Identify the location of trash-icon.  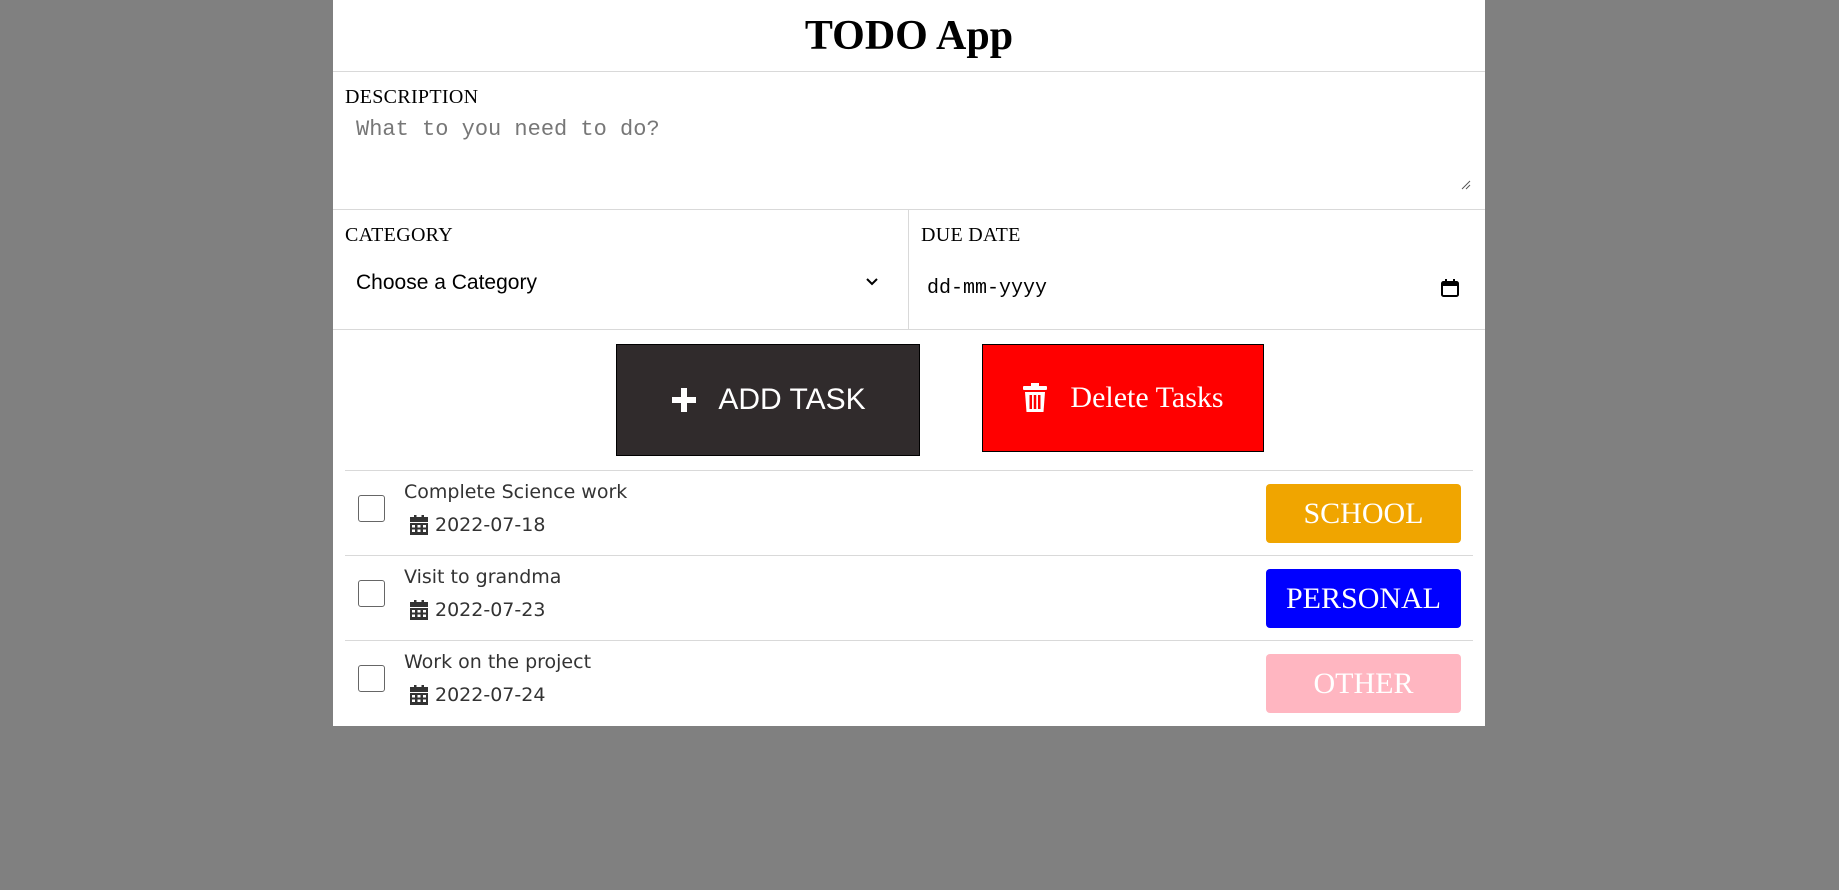
(1035, 397).